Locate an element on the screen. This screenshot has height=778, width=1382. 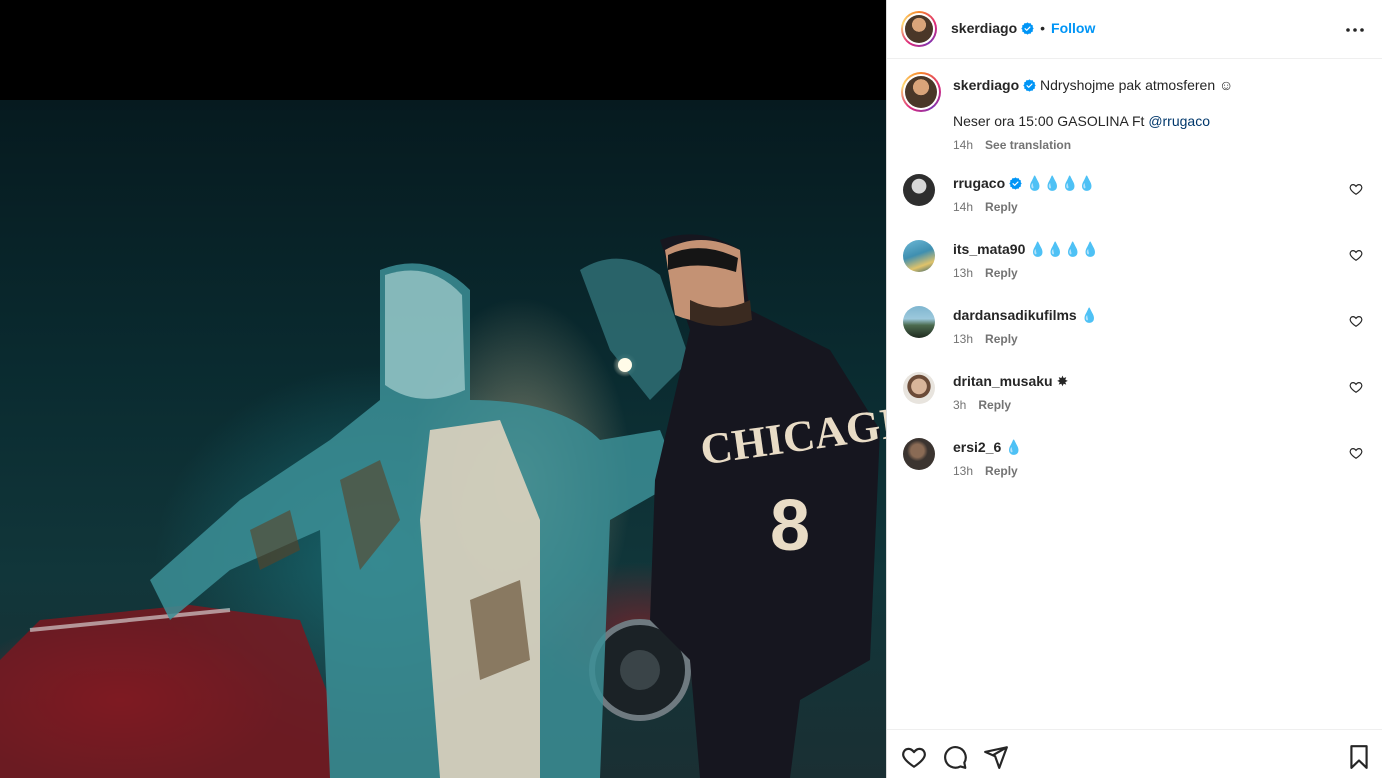
more-options-icon is located at coordinates (1355, 30).